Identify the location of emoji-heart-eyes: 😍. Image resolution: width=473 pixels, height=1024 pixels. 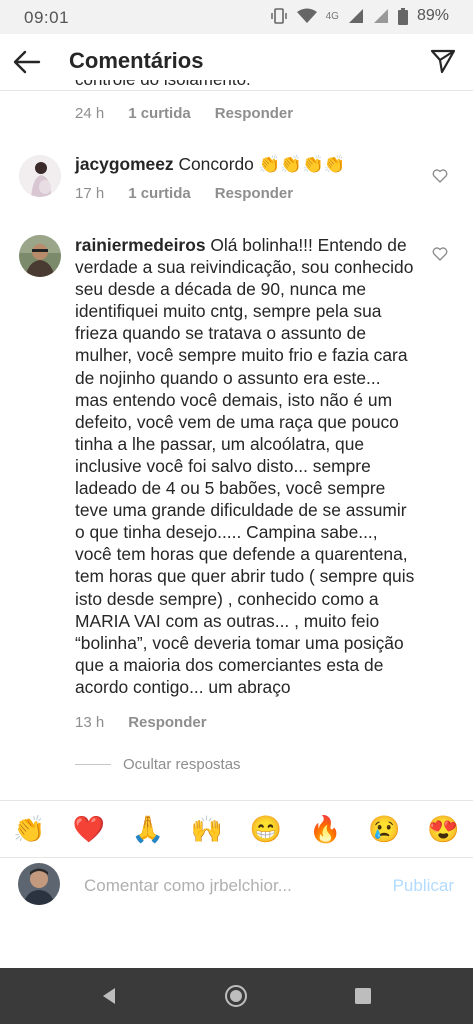
(443, 829).